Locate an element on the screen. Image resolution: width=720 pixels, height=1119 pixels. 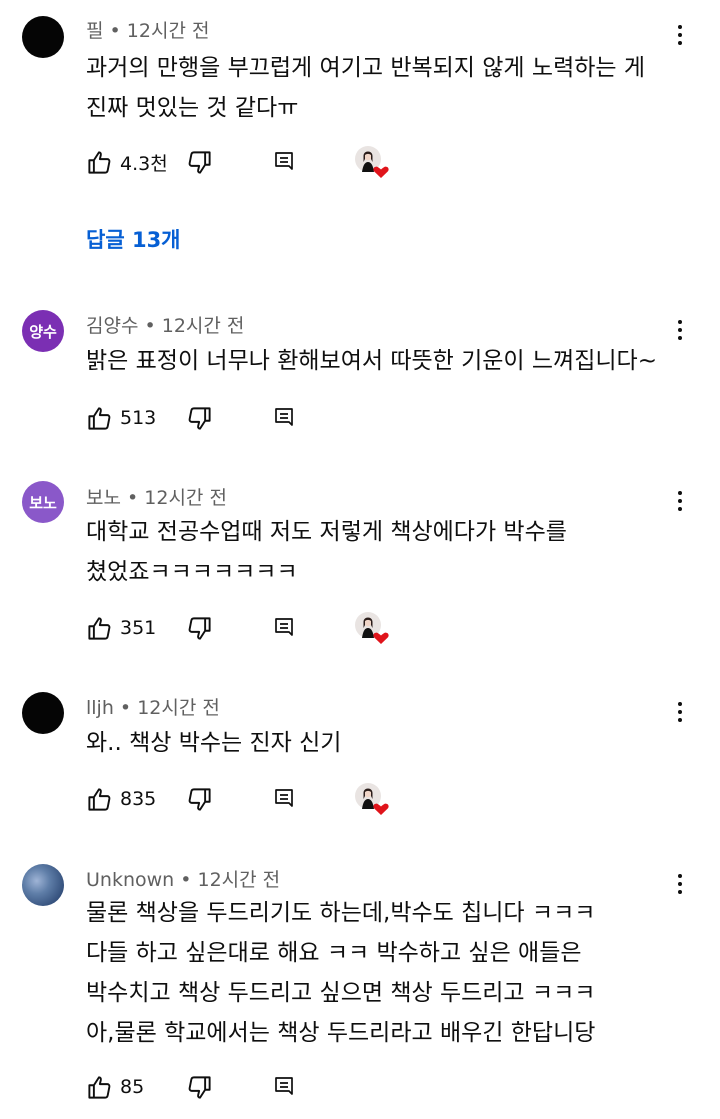
comment-text: 와.. 책상 박수는 진자 신기 is located at coordinates (214, 743).